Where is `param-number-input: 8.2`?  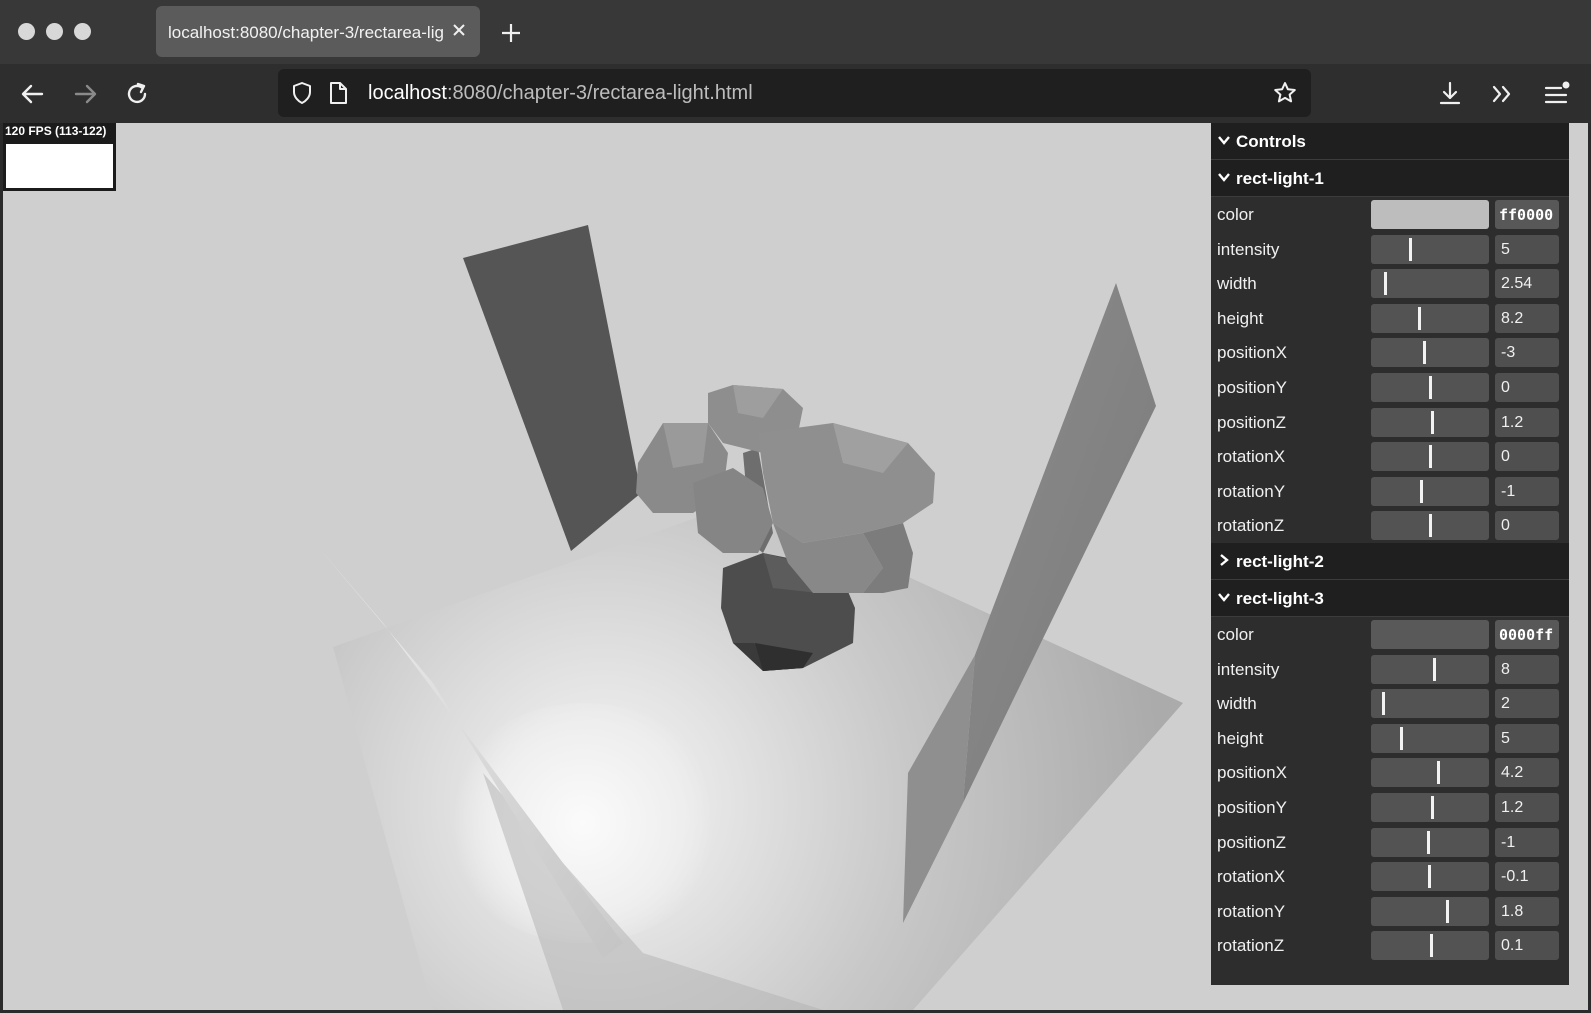
param-number-input: 8.2 is located at coordinates (1527, 318).